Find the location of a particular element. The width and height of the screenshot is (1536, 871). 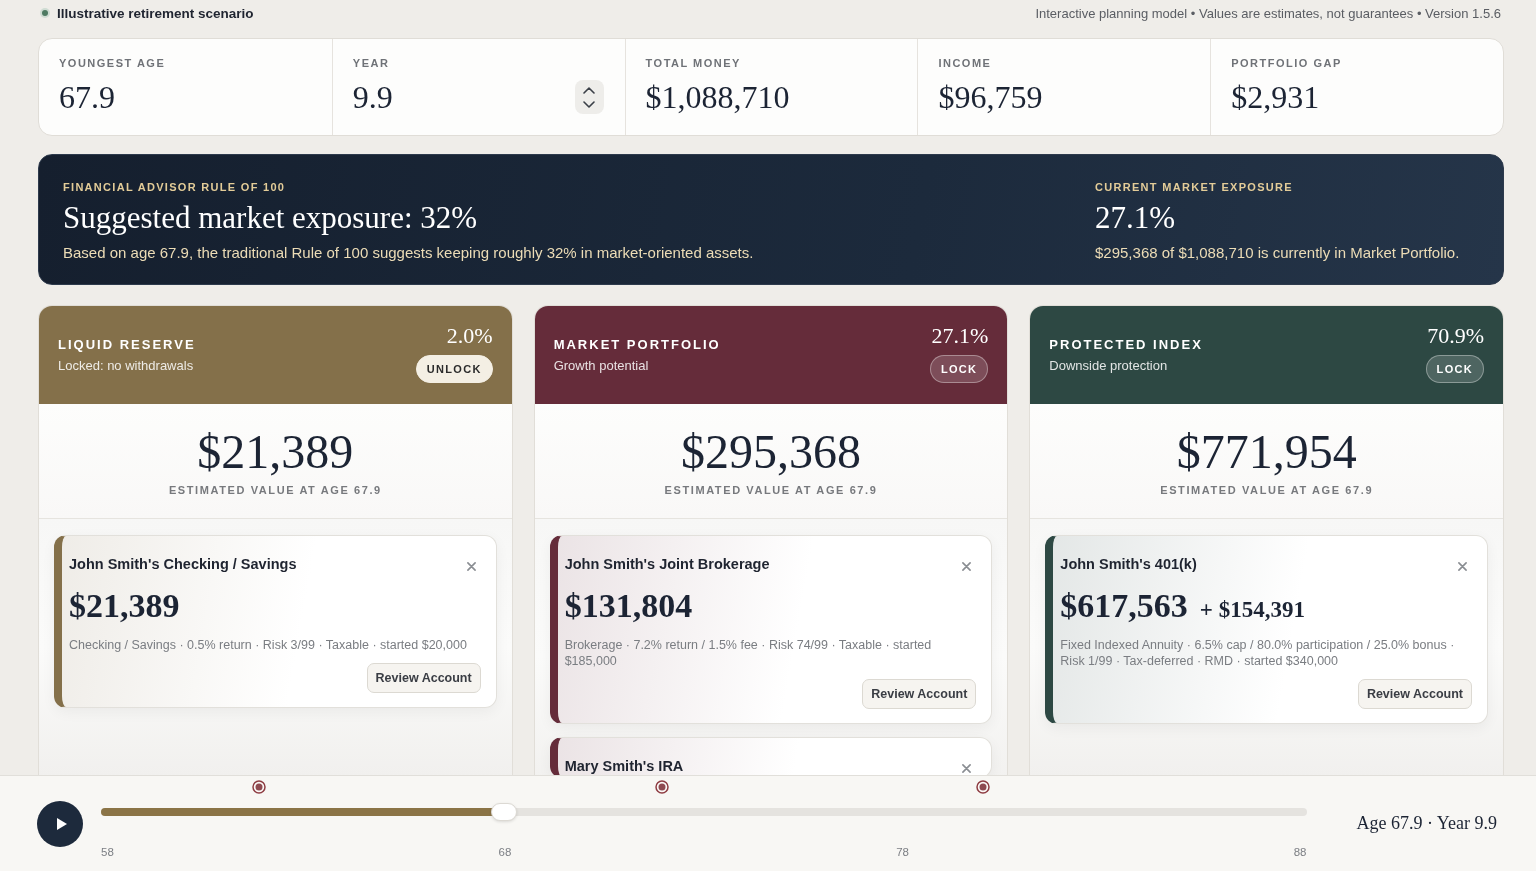

stat-label: PORTFOLIO GAP is located at coordinates (1286, 63).